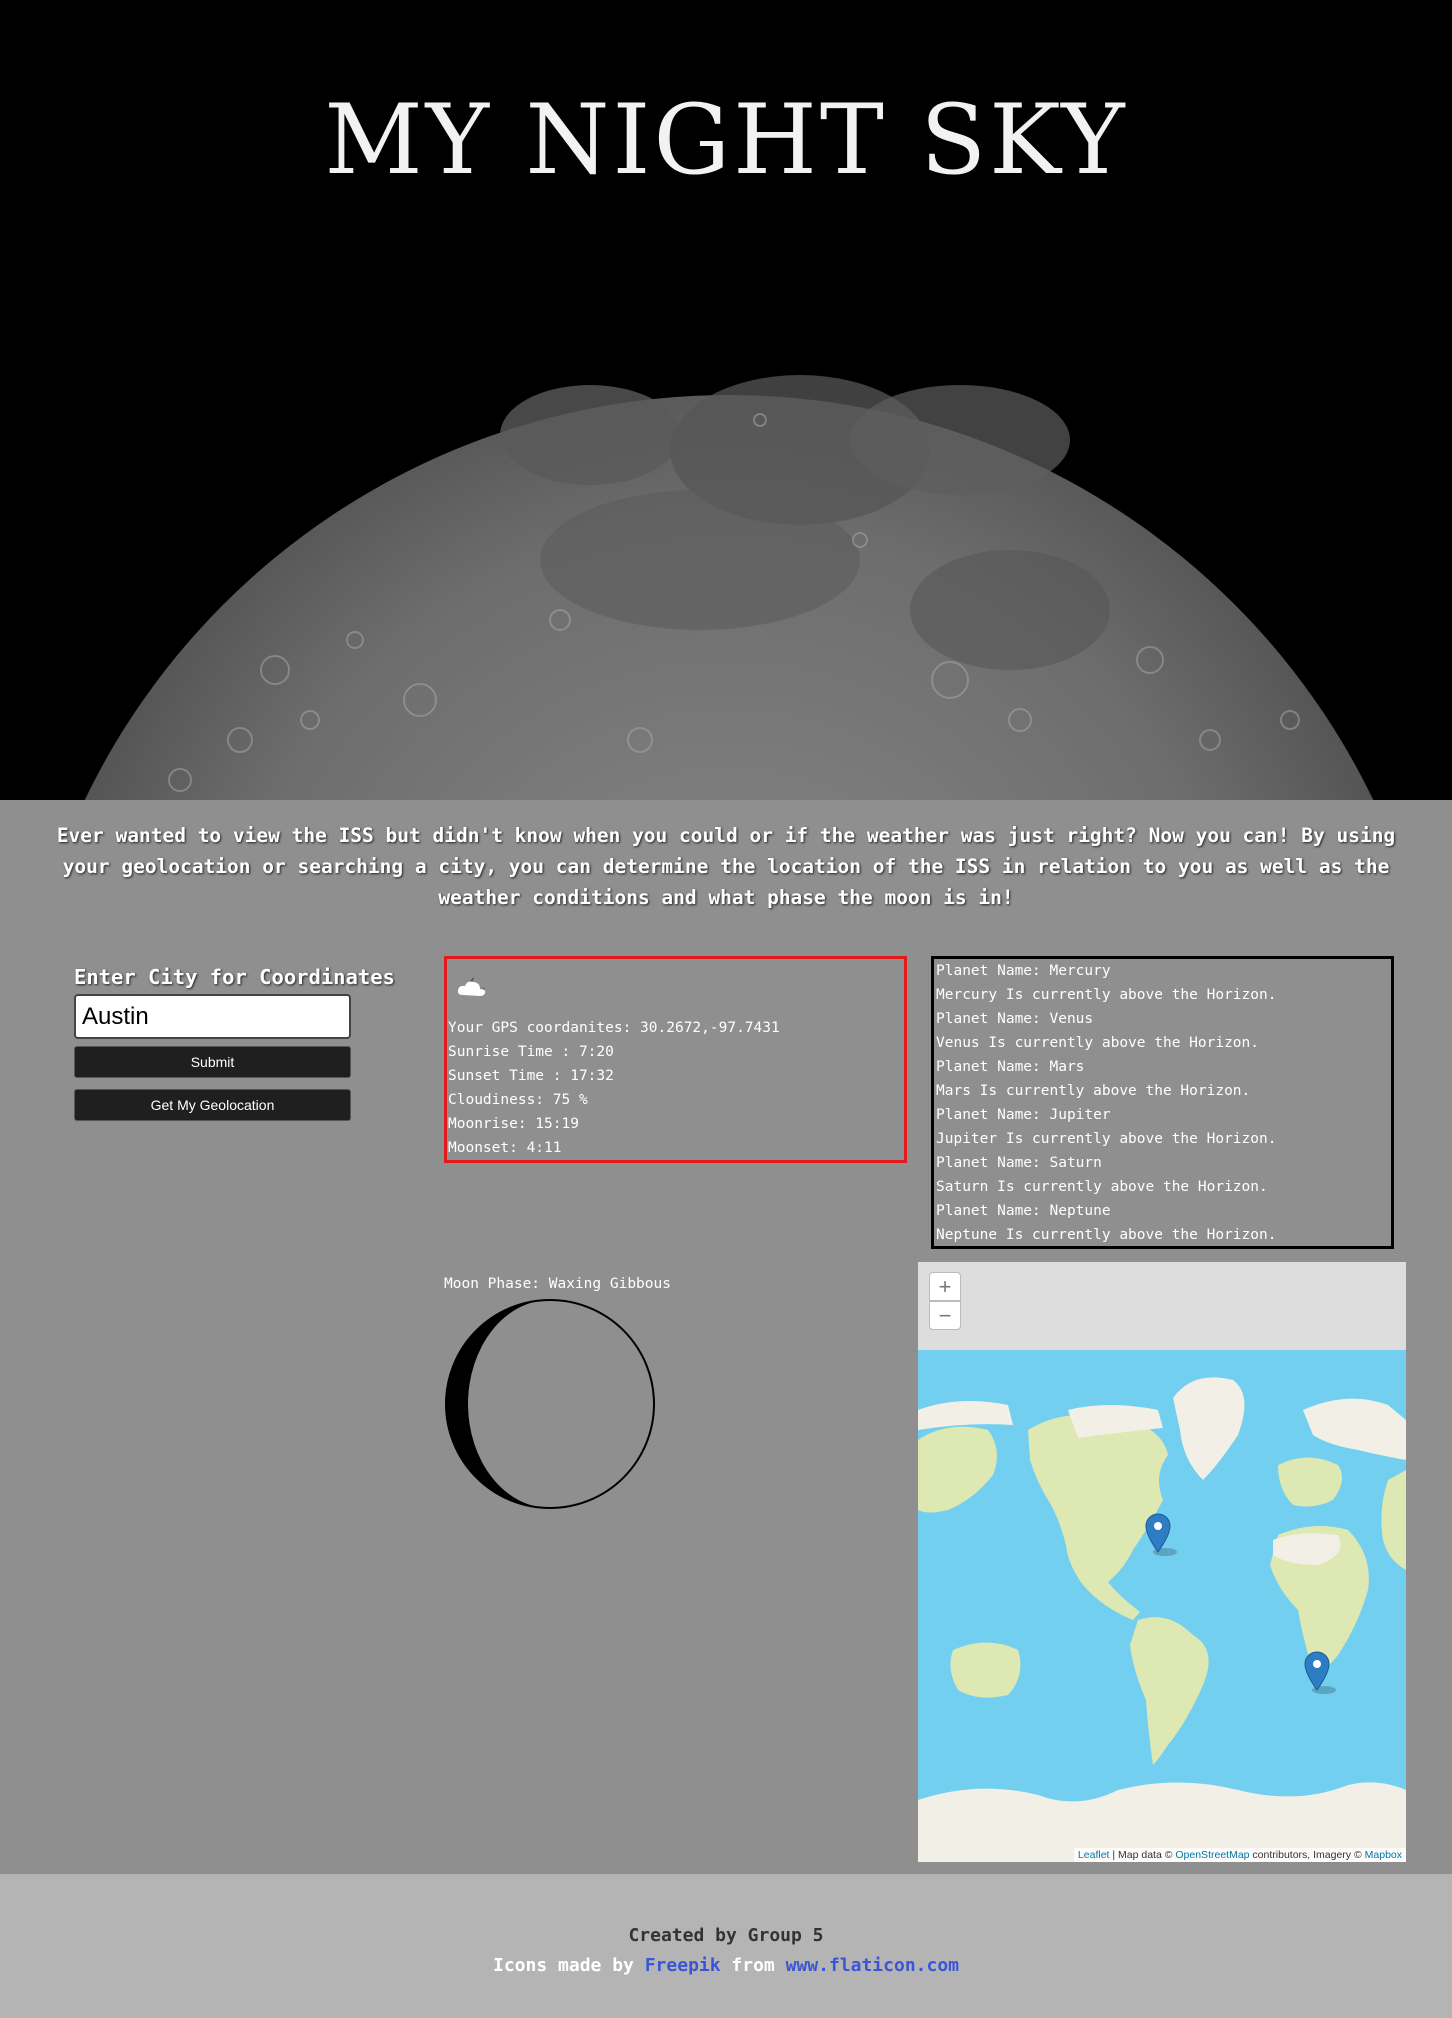  Describe the element at coordinates (557, 1284) in the screenshot. I see `moon-phase-label: Moon Phase: Waxing Gibbous` at that location.